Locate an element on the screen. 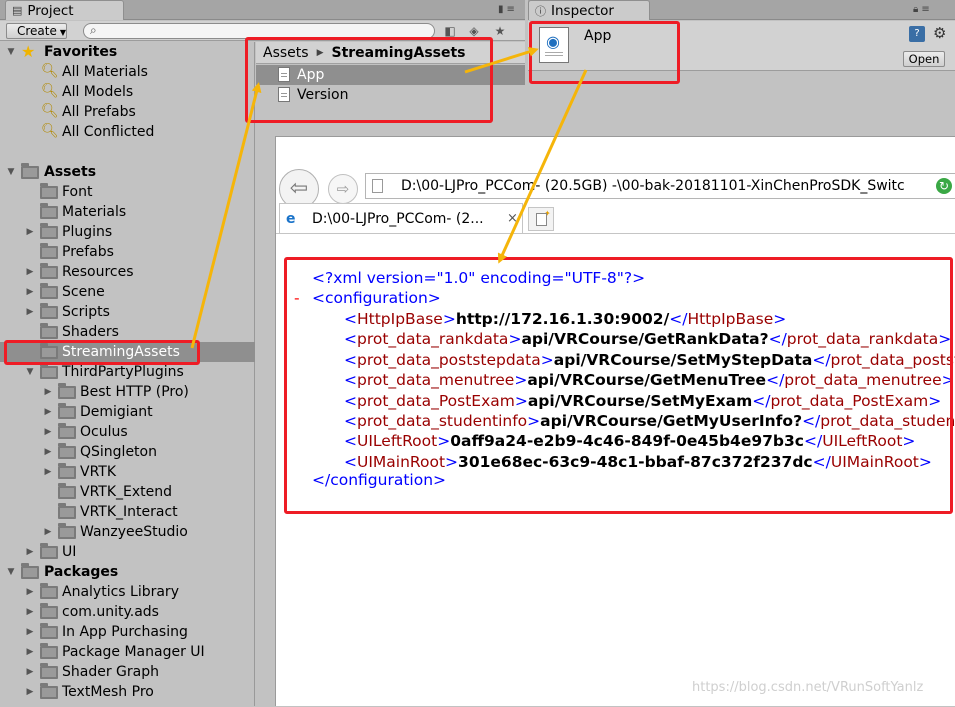 This screenshot has width=955, height=707. tree-item-folder: ▶ QSingleton is located at coordinates (127, 452).